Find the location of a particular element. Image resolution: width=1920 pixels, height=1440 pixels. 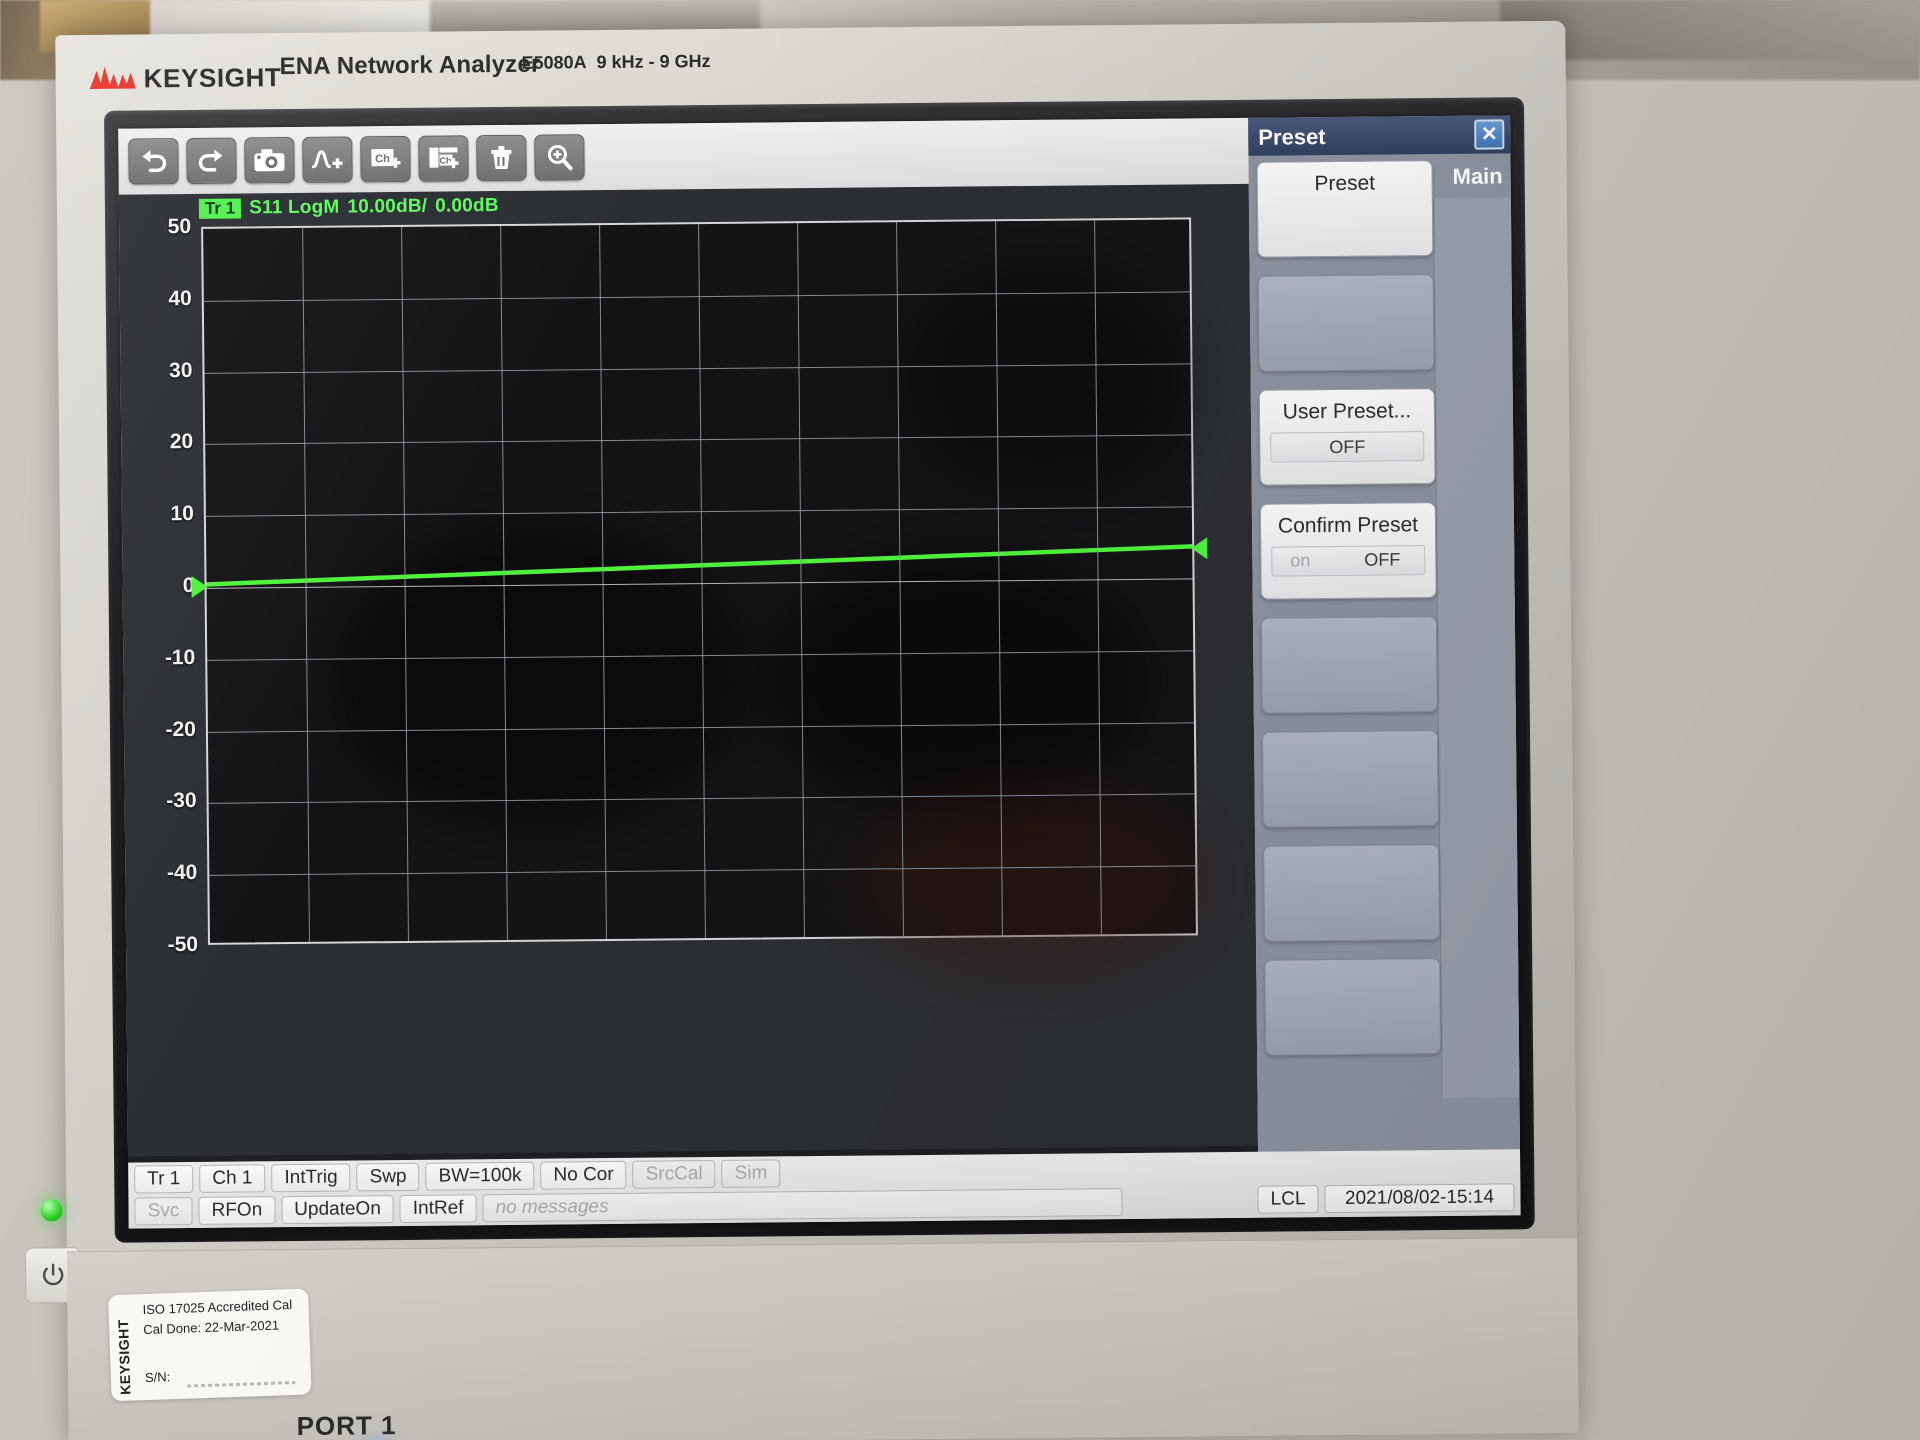

ref-marker-right is located at coordinates (1199, 548).